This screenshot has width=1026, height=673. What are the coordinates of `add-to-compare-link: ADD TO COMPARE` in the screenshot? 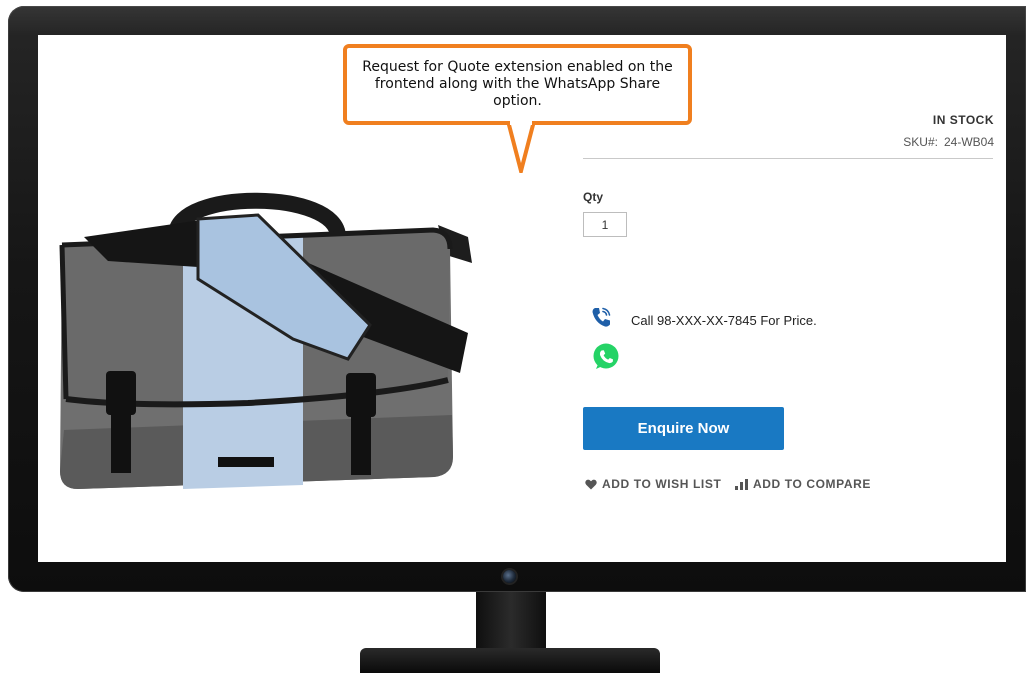 It's located at (803, 484).